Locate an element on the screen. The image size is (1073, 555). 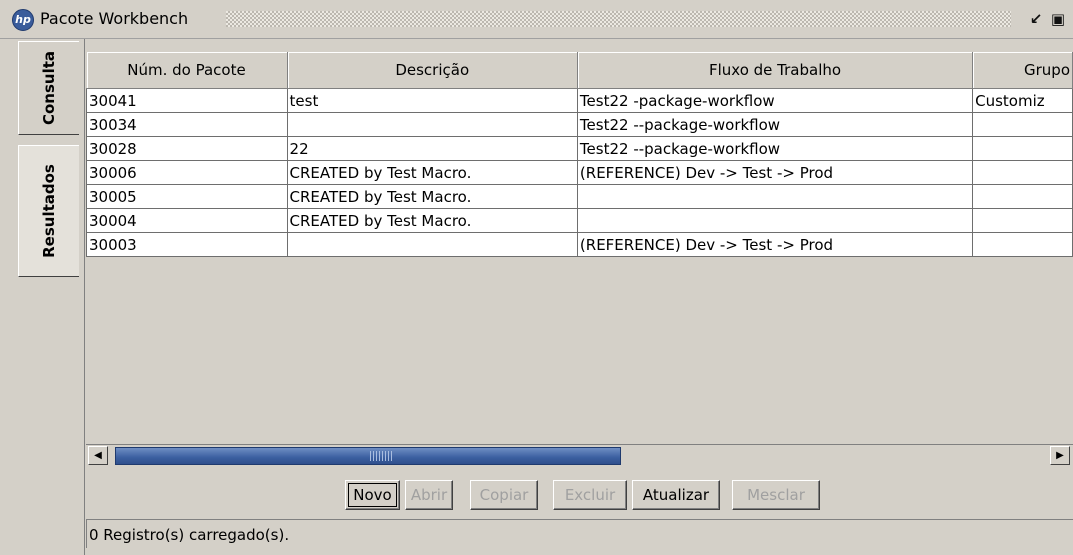
table-cell: 30003 is located at coordinates (187, 244).